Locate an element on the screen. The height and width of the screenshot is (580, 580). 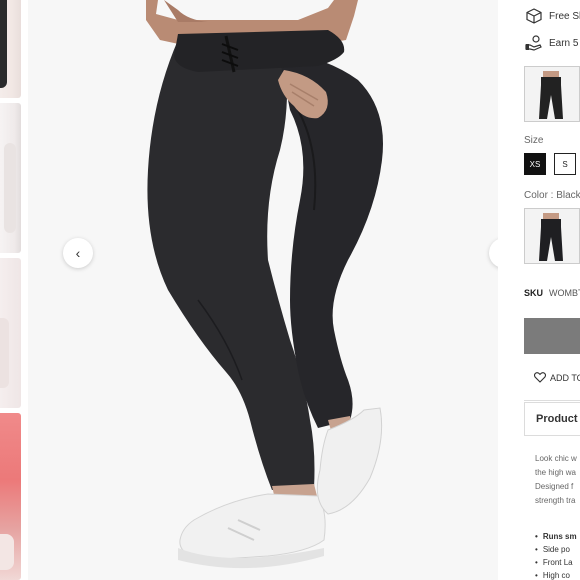
description-line: Look chic w is located at coordinates (556, 458).